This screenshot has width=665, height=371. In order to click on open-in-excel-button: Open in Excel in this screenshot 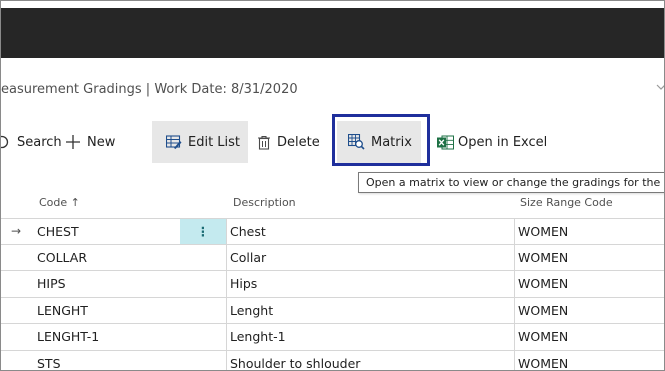, I will do `click(492, 142)`.